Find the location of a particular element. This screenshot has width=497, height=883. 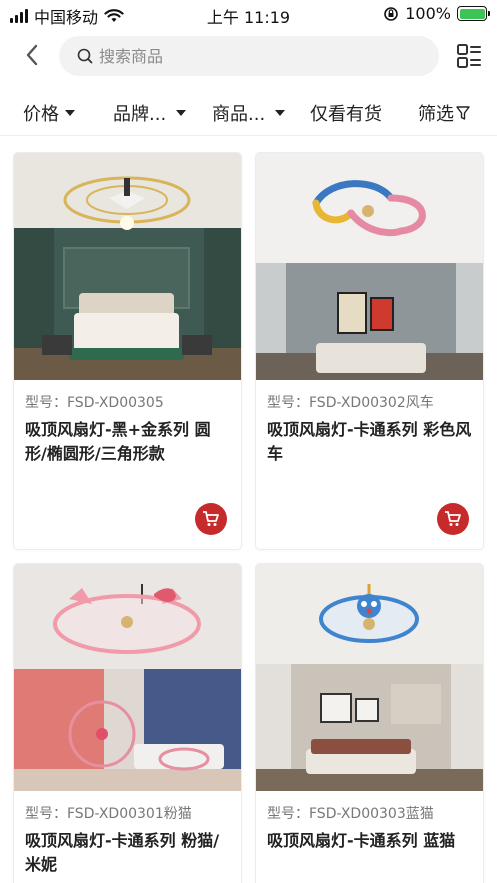

product-info: 型号：FSD-XD00305 吸顶风扇灯-黑+金系列 圆形/椭圆形/三角形款 is located at coordinates (127, 428).